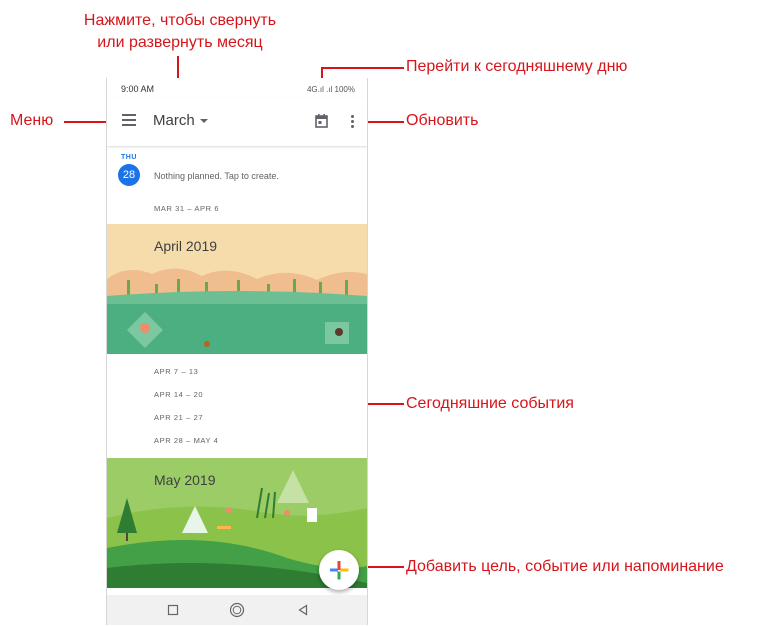 The image size is (778, 626). Describe the element at coordinates (321, 121) in the screenshot. I see `calendar-today-icon` at that location.